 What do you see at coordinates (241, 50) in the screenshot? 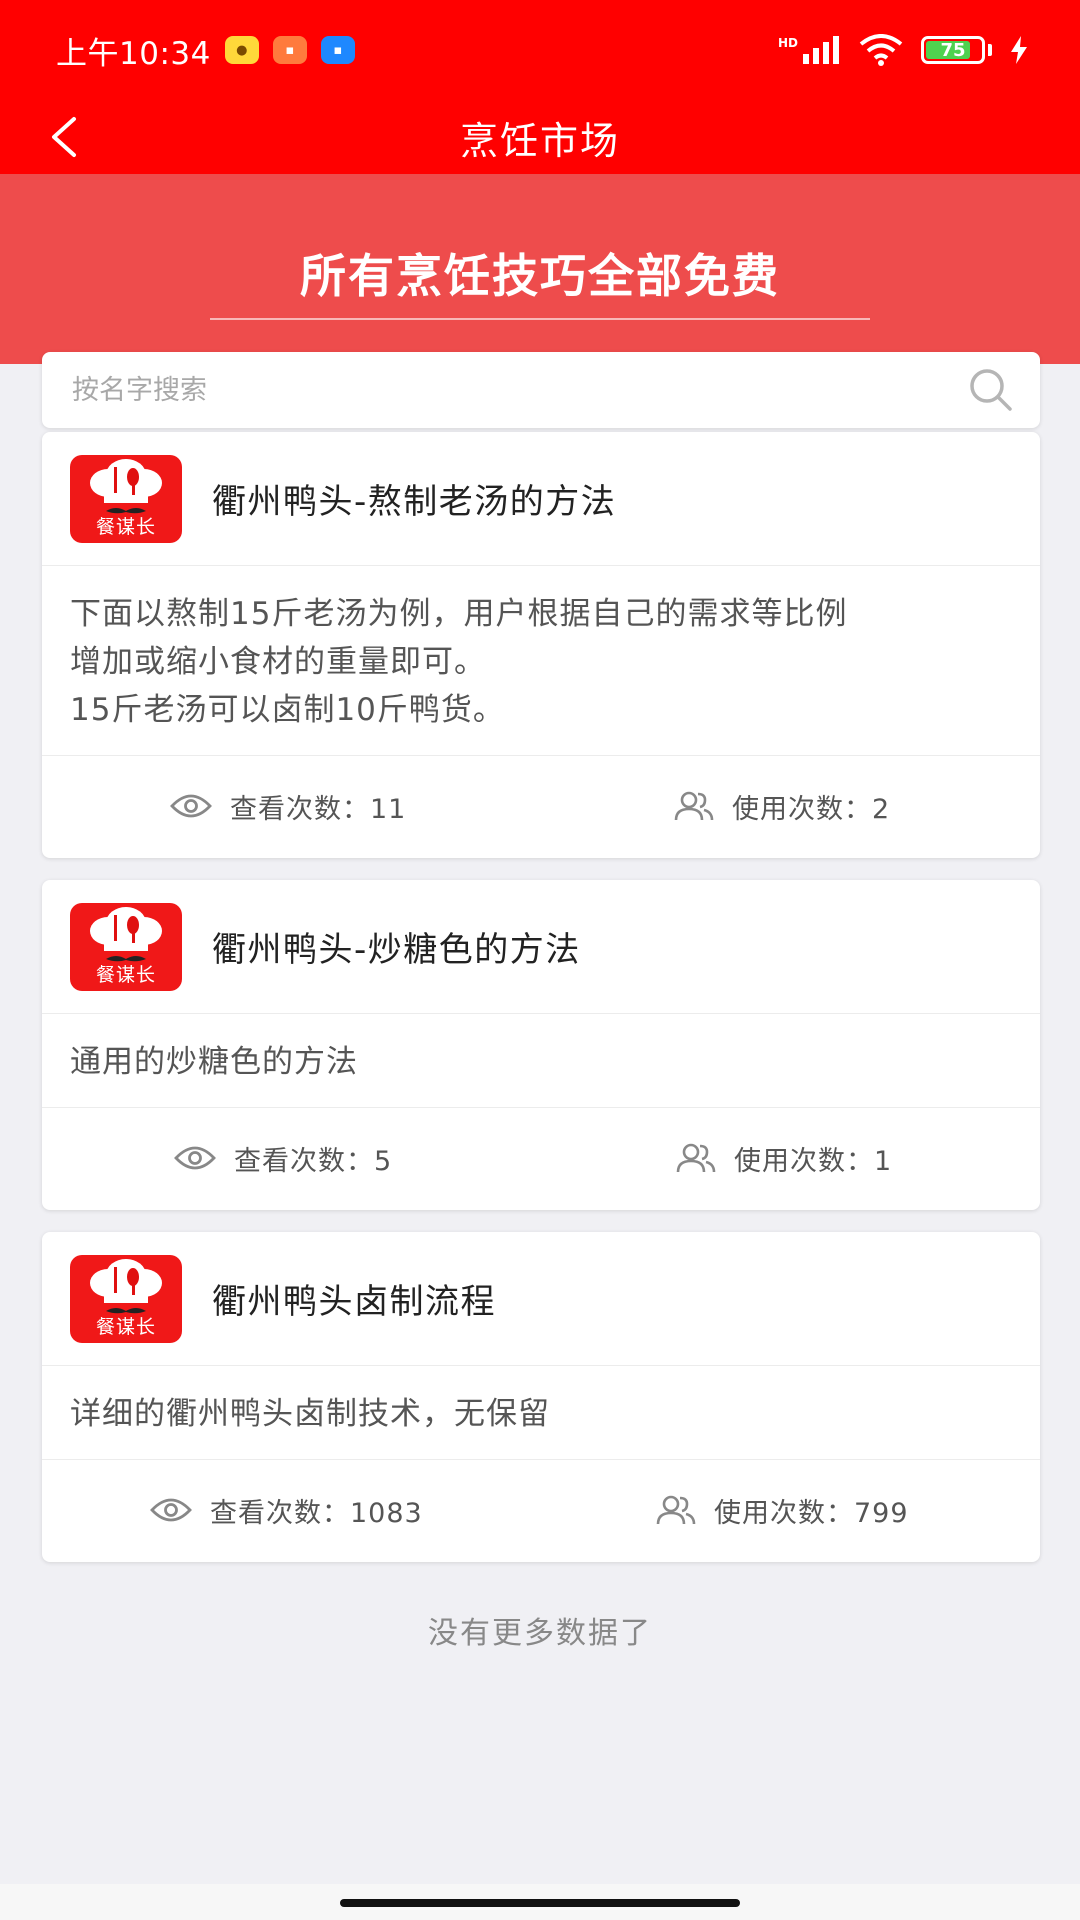
I see `mascot-icon: ●` at bounding box center [241, 50].